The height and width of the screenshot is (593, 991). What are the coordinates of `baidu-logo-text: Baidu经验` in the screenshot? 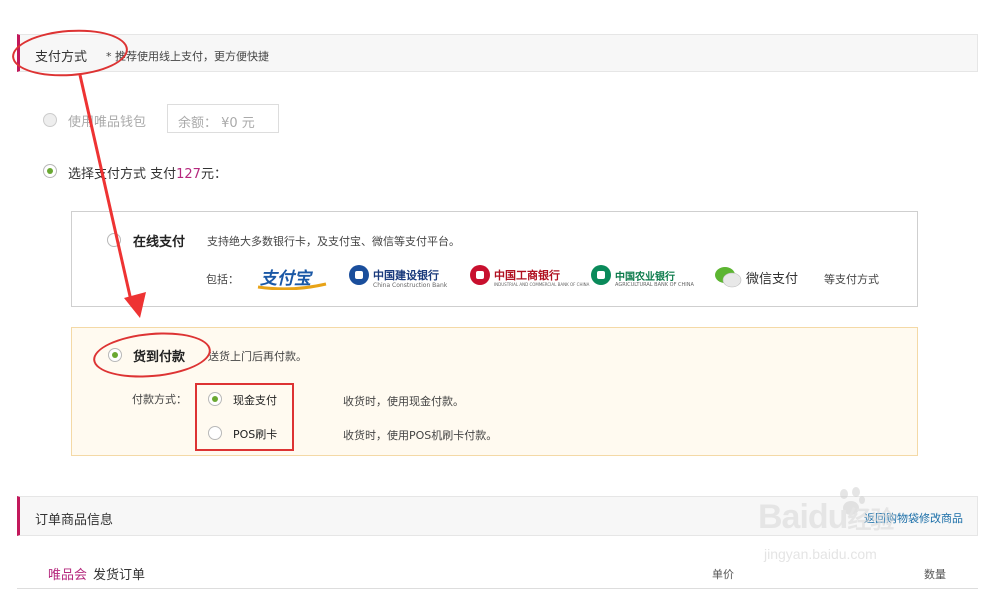 It's located at (826, 517).